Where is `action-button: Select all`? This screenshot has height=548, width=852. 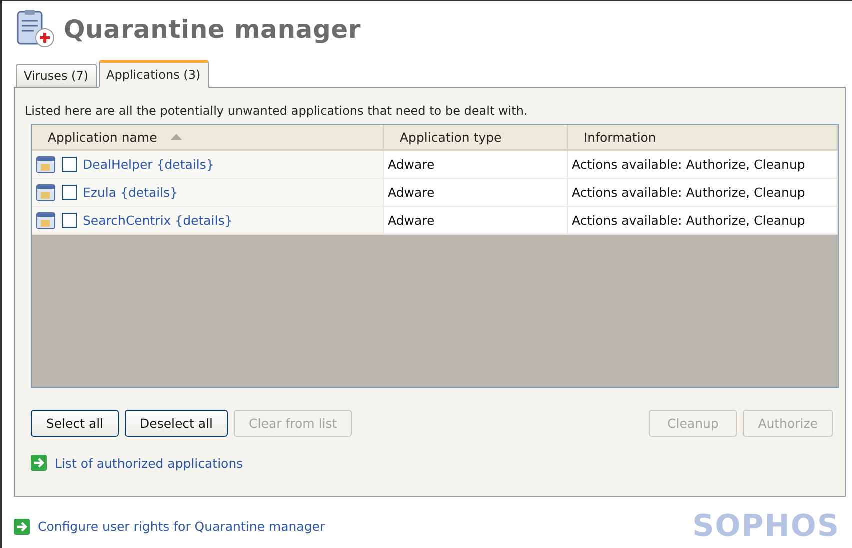 action-button: Select all is located at coordinates (75, 423).